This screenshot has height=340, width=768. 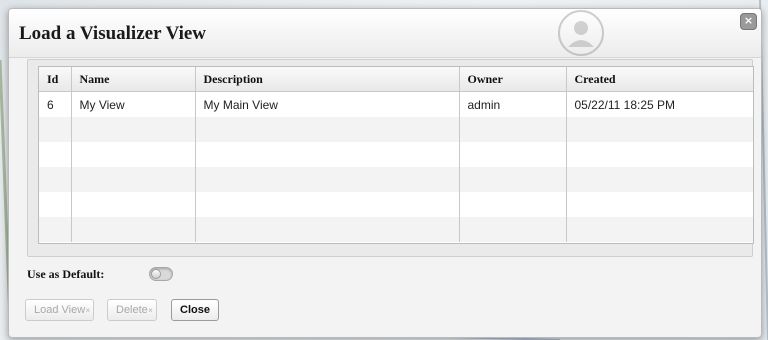 I want to click on load-view-button: Load View ×, so click(x=60, y=310).